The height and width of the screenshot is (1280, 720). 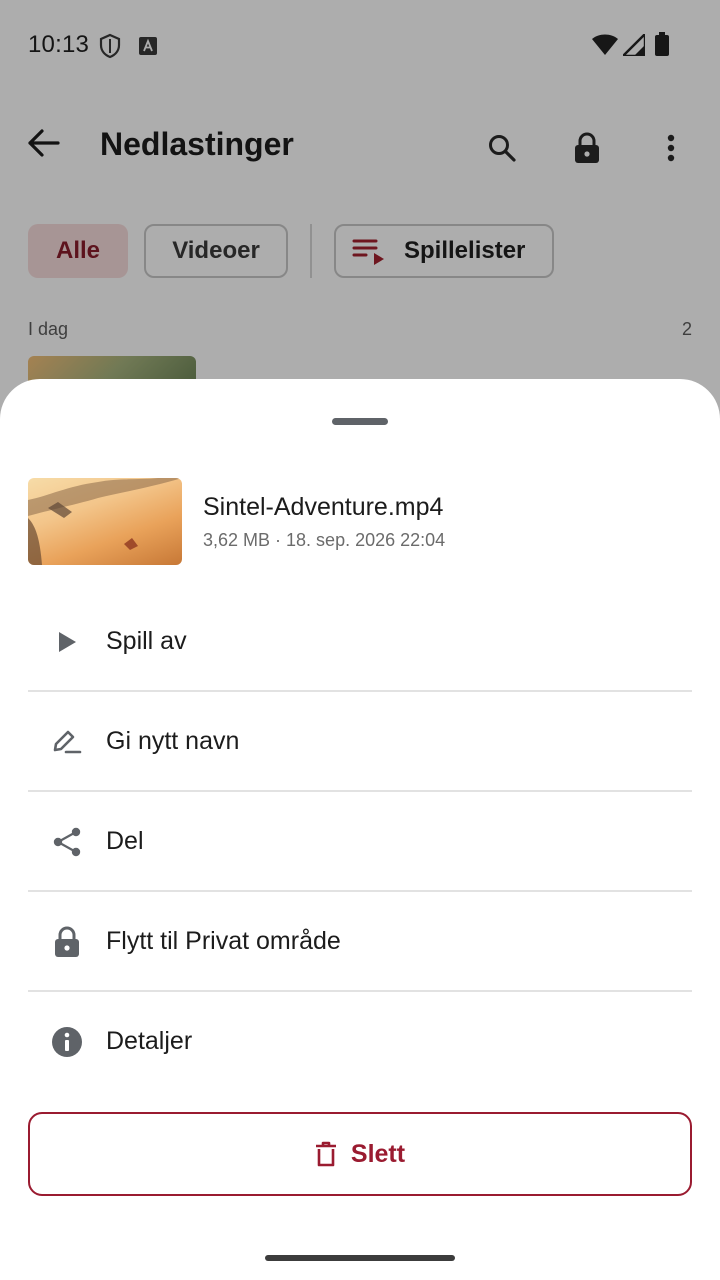 What do you see at coordinates (105, 521) in the screenshot?
I see `file-thumbnail` at bounding box center [105, 521].